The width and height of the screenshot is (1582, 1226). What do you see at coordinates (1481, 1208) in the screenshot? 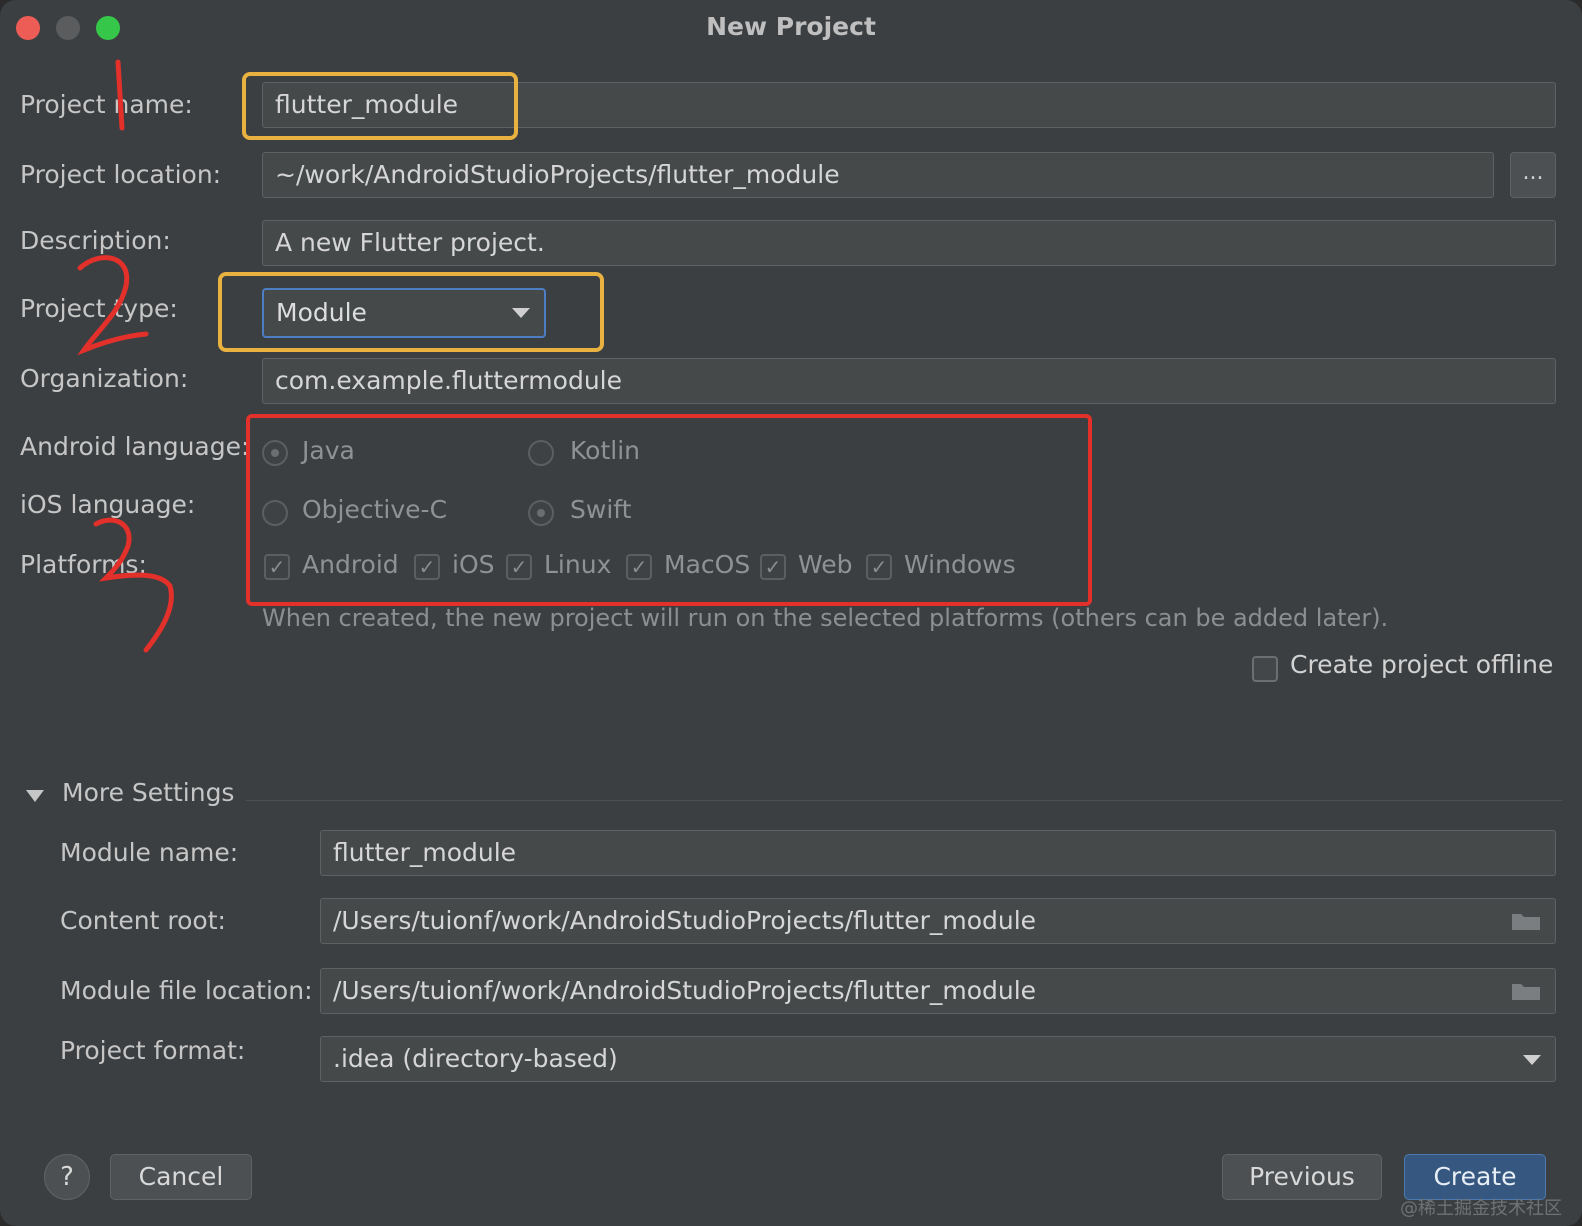
I see `watermark: @稀土掘金技术社区` at bounding box center [1481, 1208].